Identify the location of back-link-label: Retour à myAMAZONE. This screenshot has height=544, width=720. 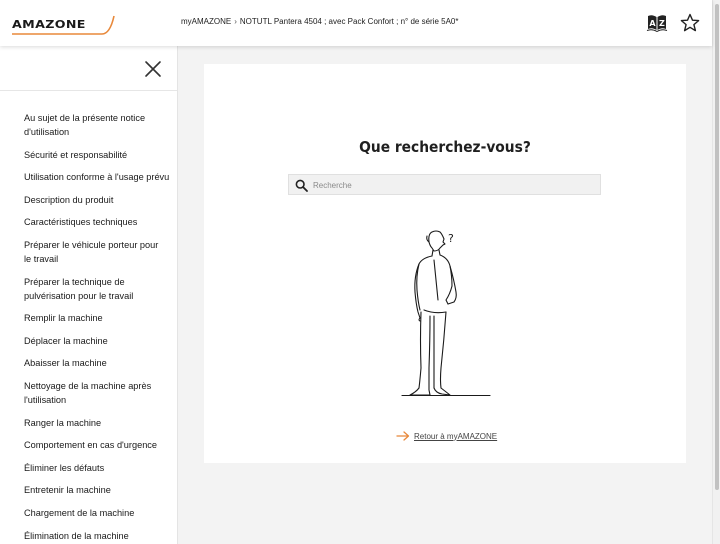
(456, 436).